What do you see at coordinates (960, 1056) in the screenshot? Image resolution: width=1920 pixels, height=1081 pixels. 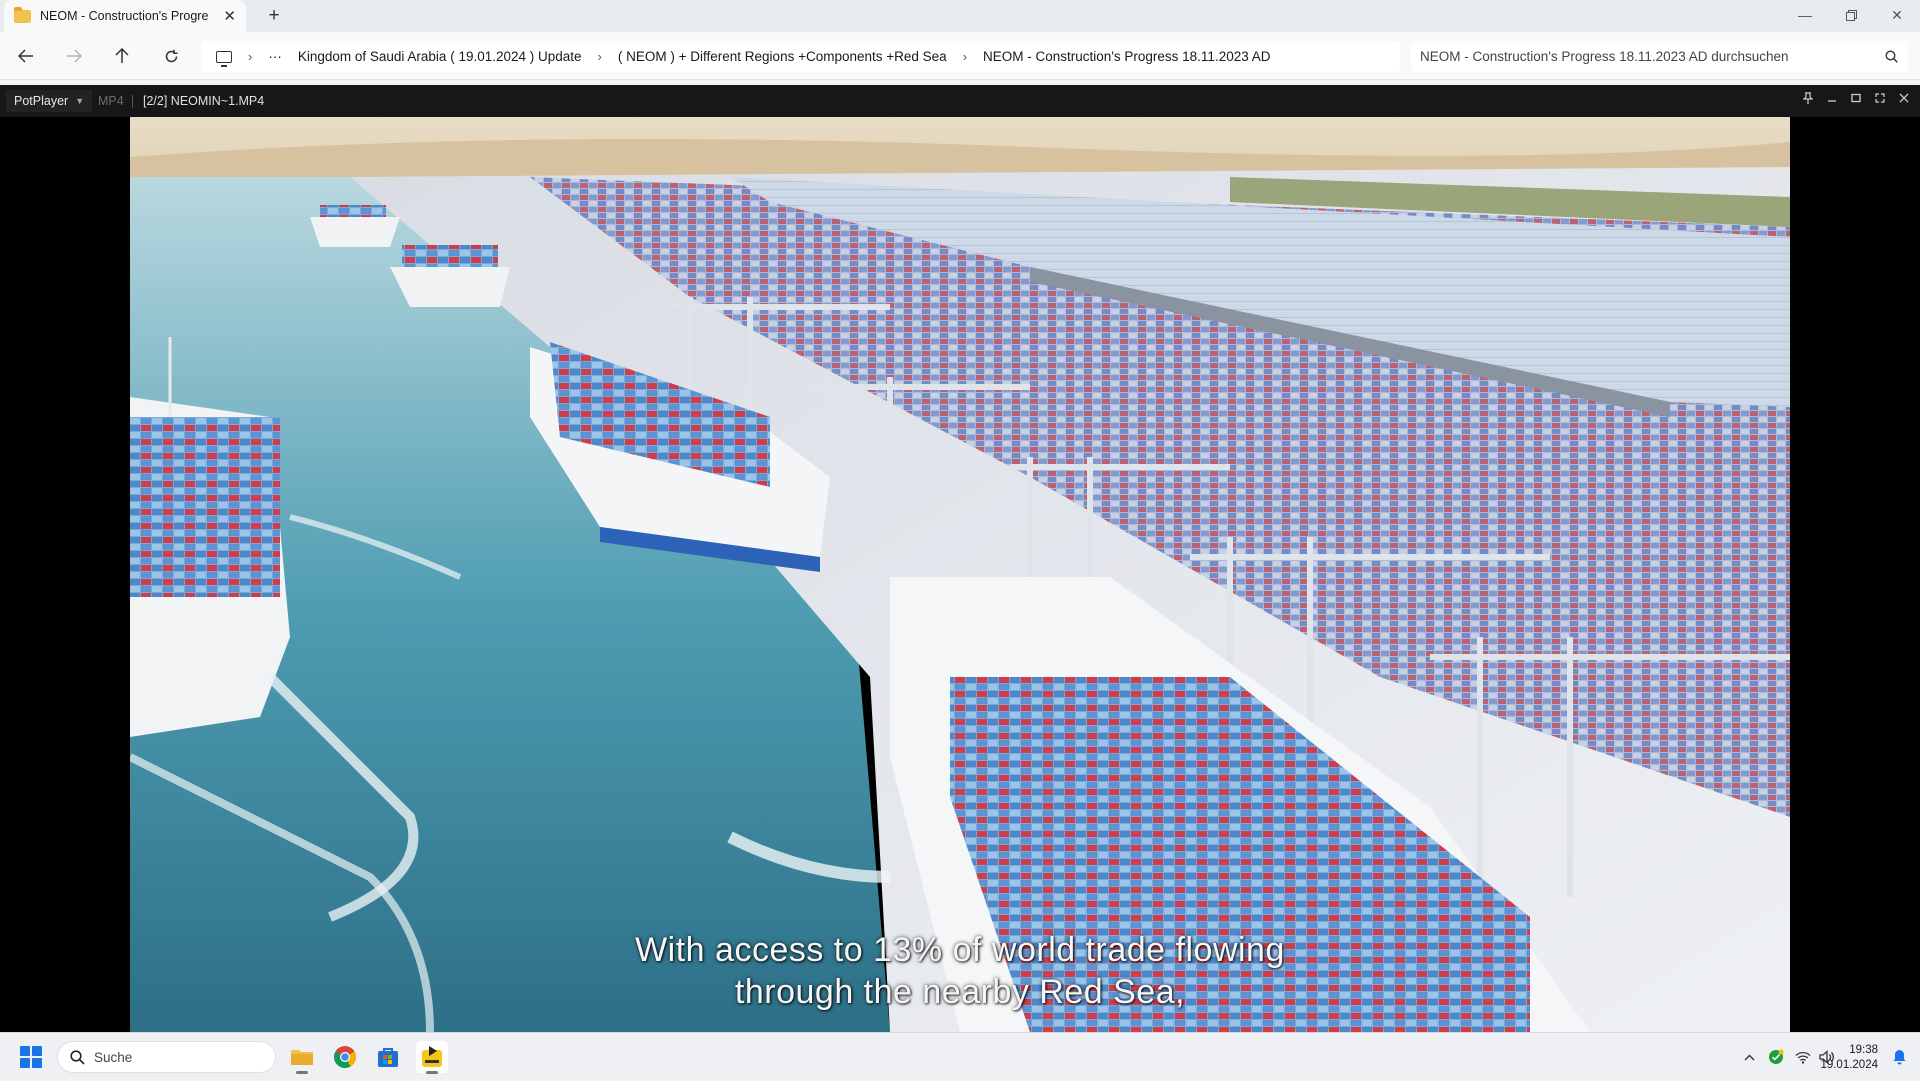 I see `taskbar: Suche 19:38 19.01.2024` at bounding box center [960, 1056].